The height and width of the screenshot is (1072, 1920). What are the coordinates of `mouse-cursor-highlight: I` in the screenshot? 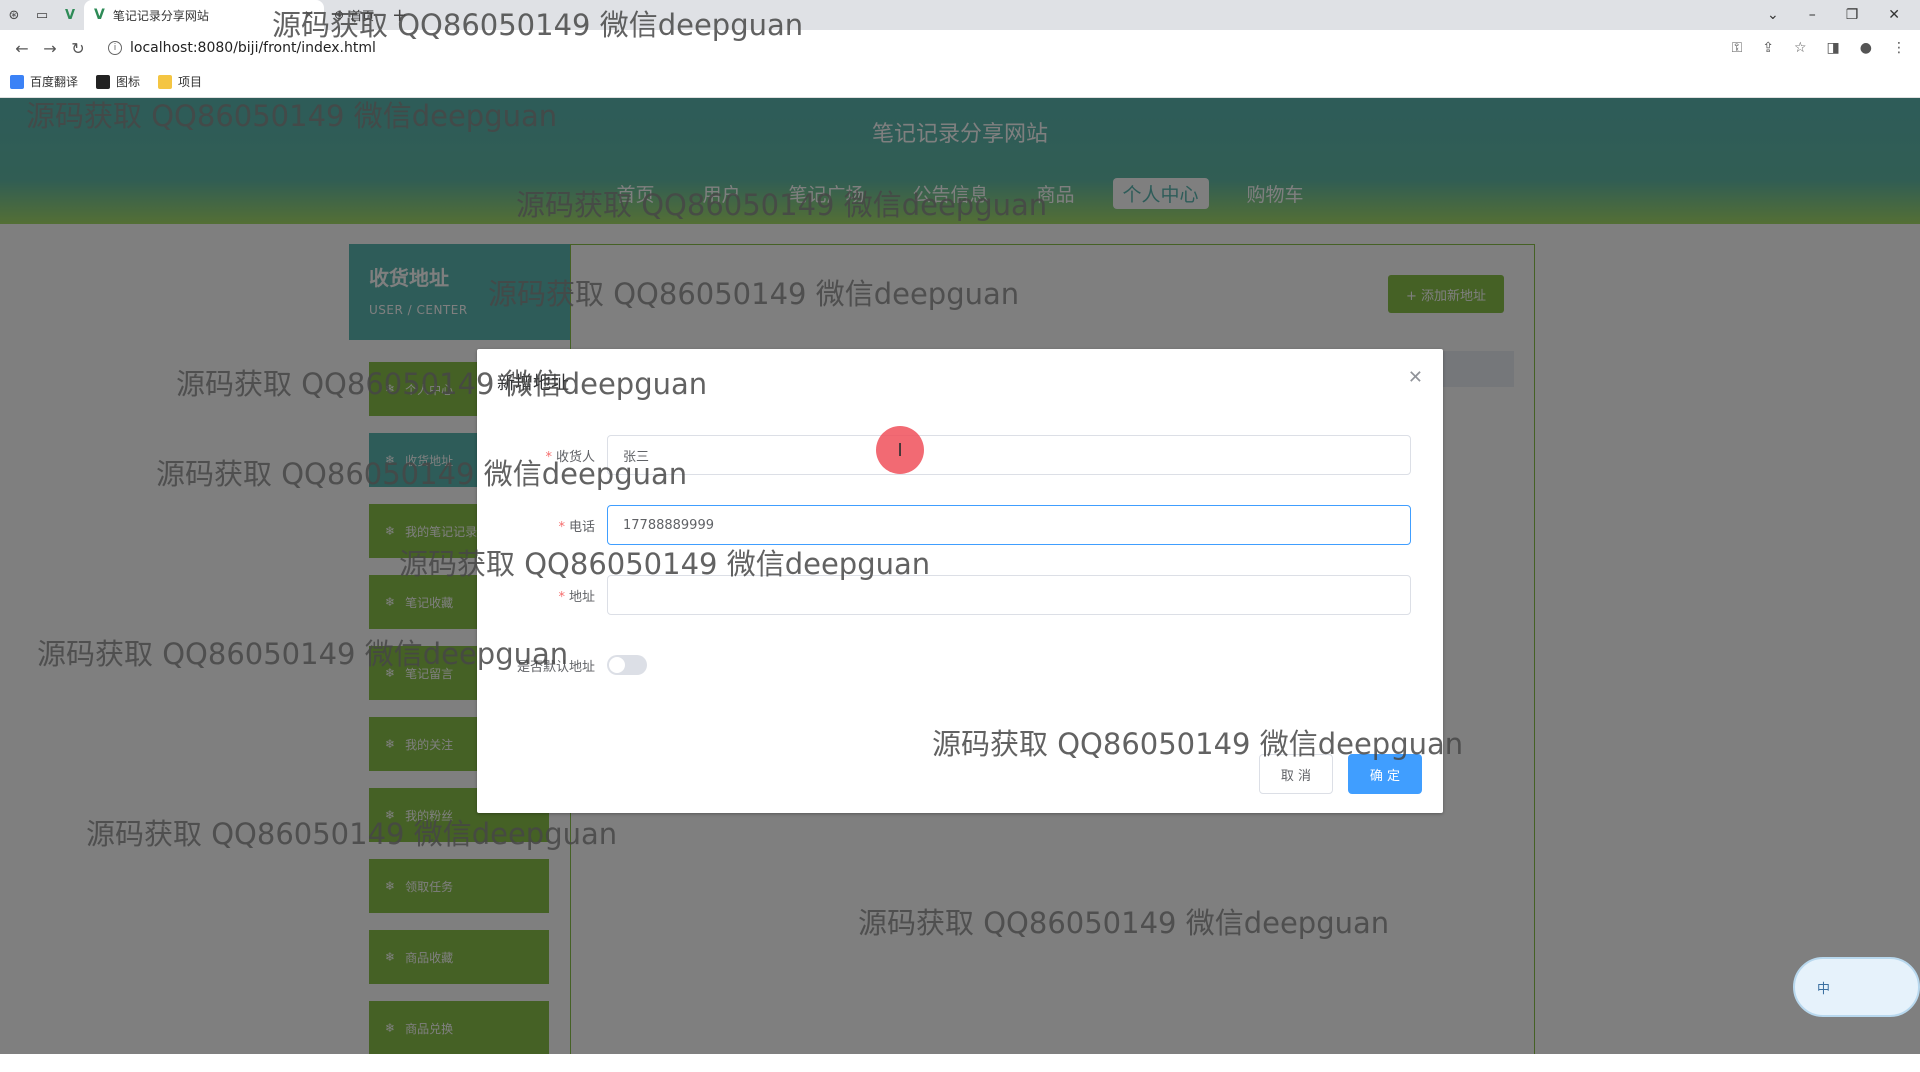 It's located at (900, 450).